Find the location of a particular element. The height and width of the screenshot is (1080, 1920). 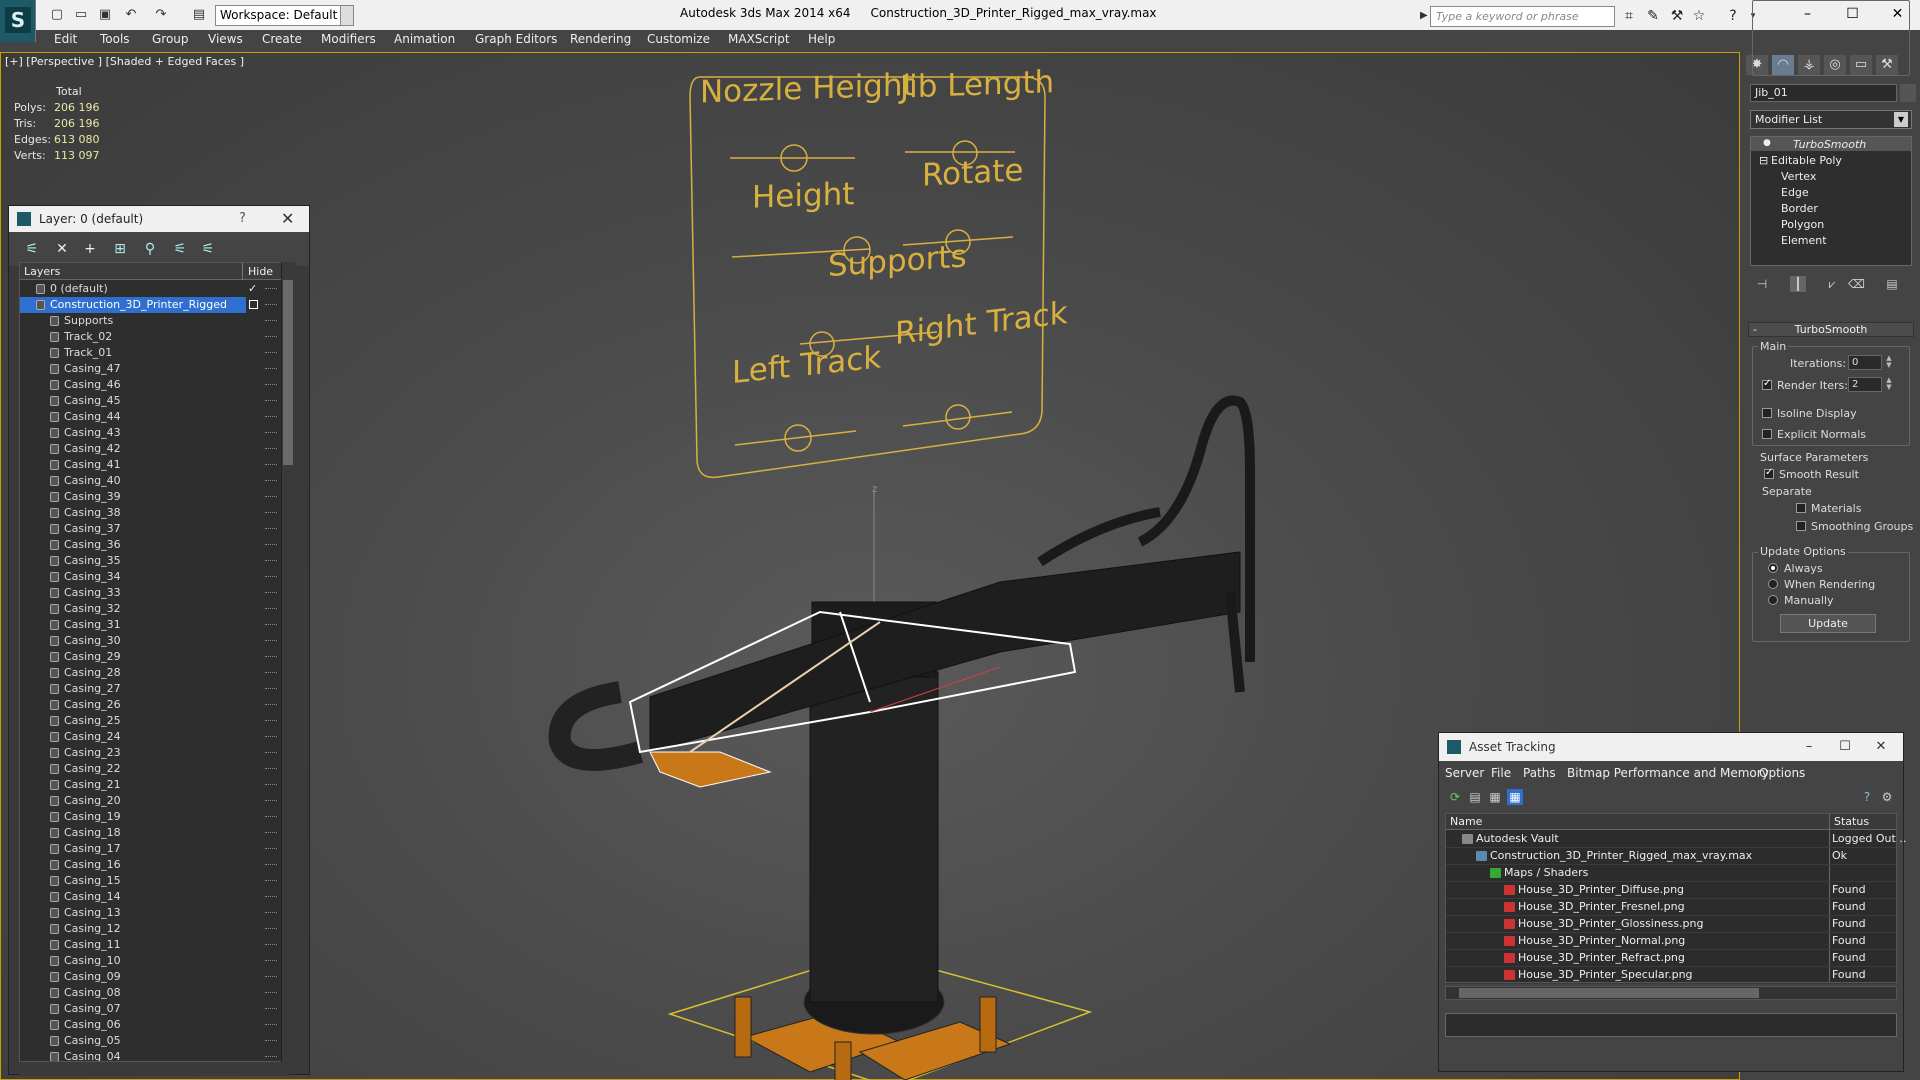

app-logo-button: S is located at coordinates (18, 21).